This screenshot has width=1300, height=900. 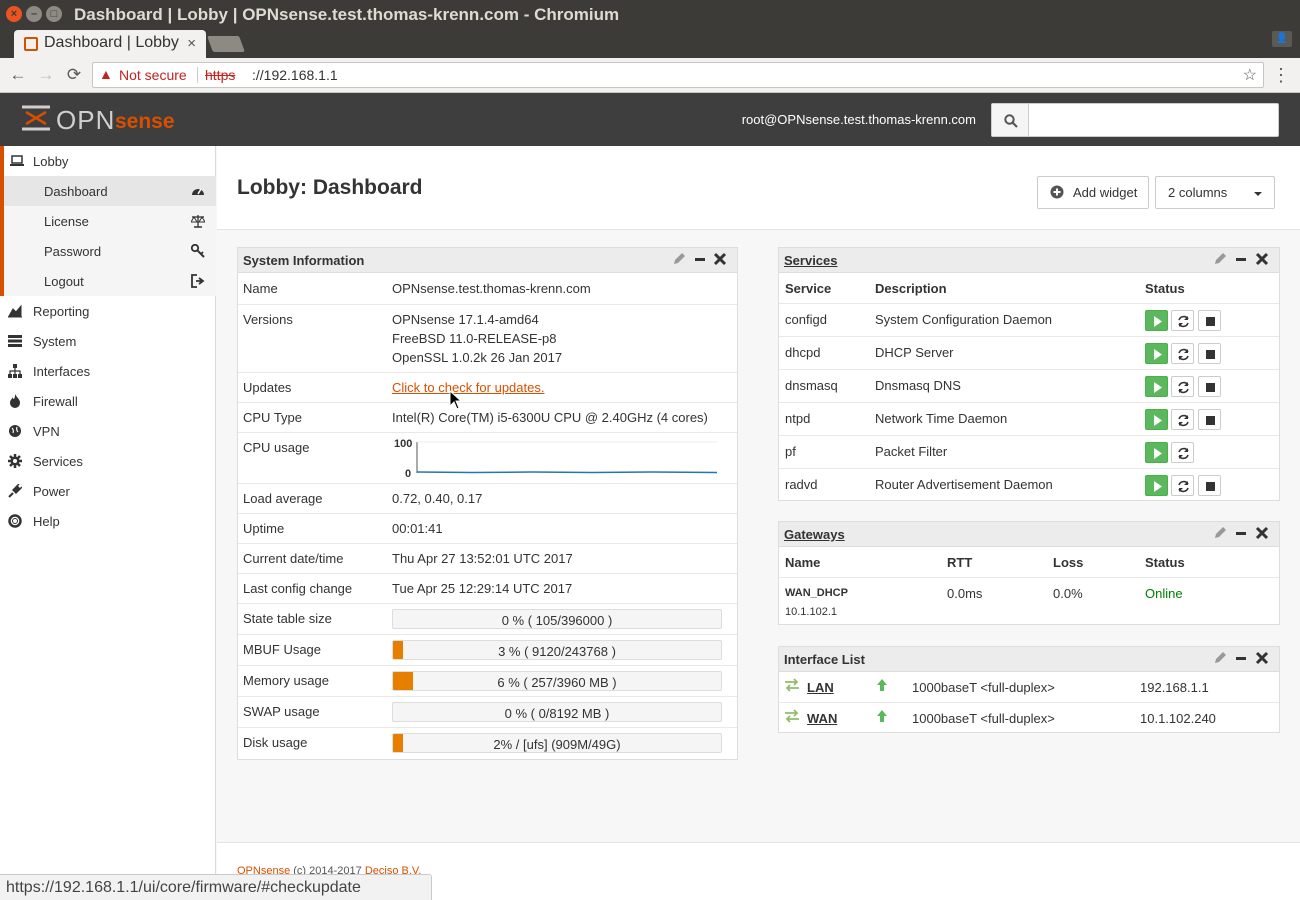 What do you see at coordinates (1029, 534) in the screenshot?
I see `widget-header: Gateways` at bounding box center [1029, 534].